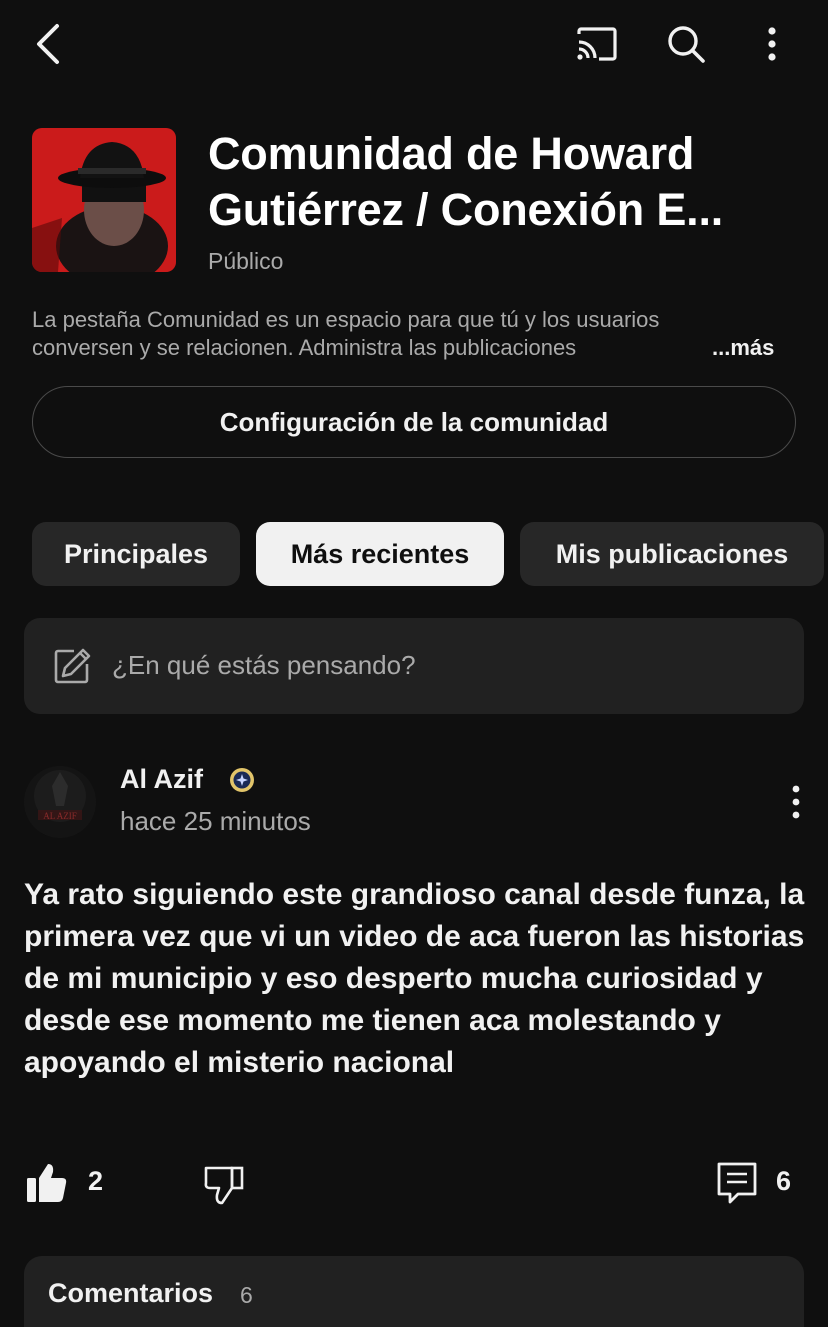 The image size is (828, 1327). I want to click on author-avatar: AL AZIF, so click(60, 802).